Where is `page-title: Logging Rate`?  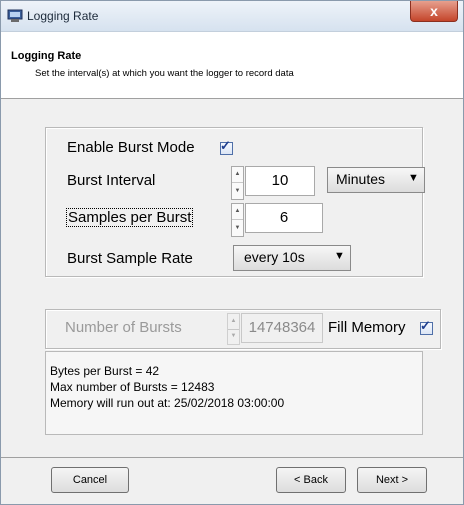
page-title: Logging Rate is located at coordinates (46, 56).